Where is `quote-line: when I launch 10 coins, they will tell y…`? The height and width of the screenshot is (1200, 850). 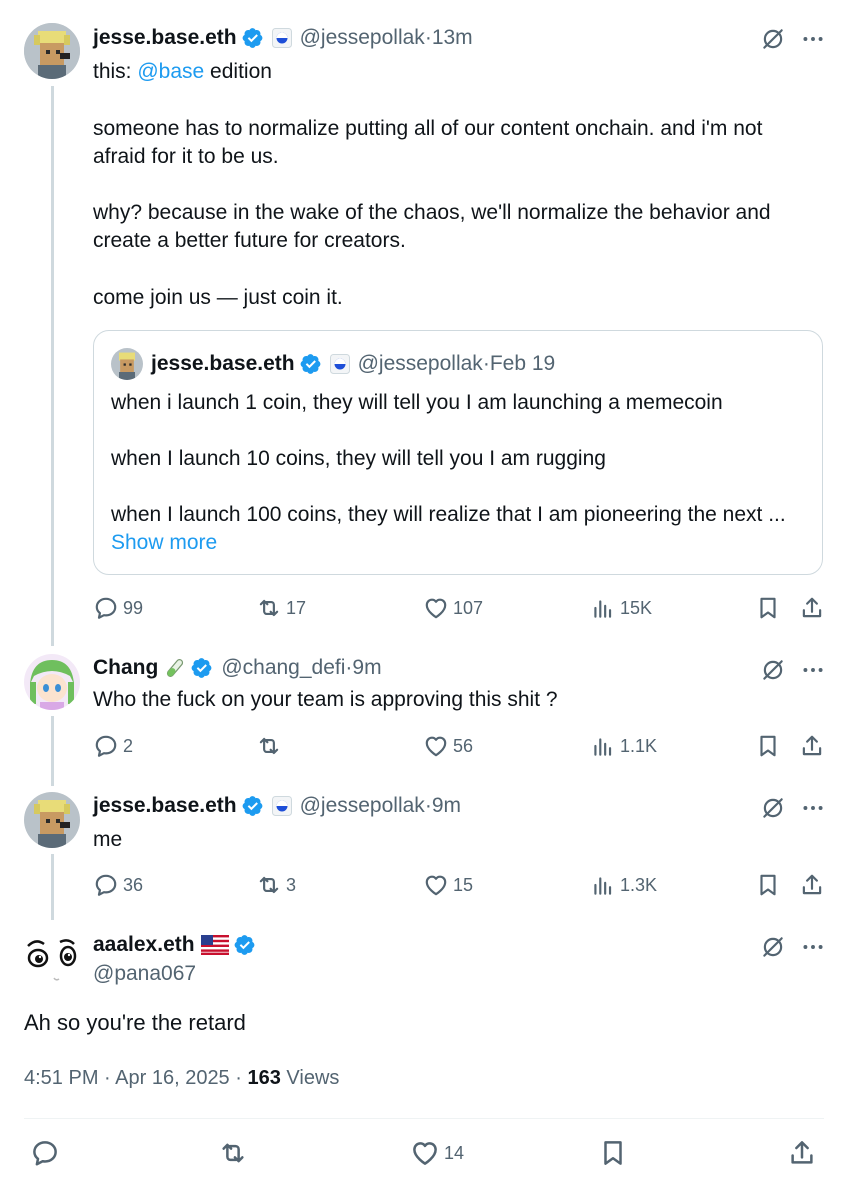 quote-line: when I launch 10 coins, they will tell y… is located at coordinates (358, 458).